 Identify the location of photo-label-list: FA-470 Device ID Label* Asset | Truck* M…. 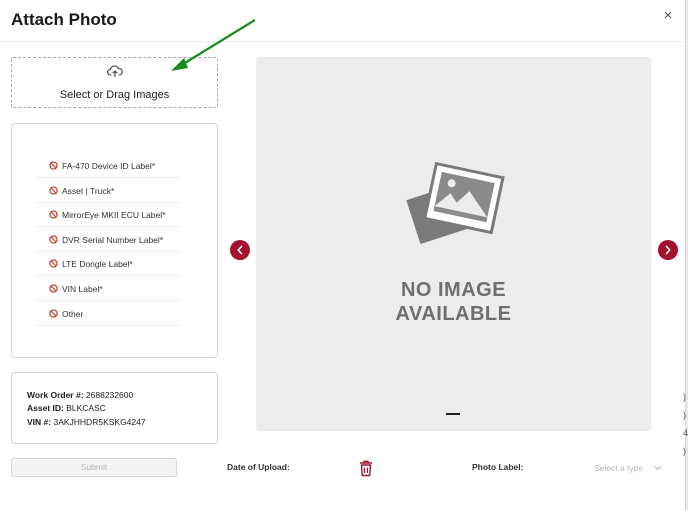
(114, 240).